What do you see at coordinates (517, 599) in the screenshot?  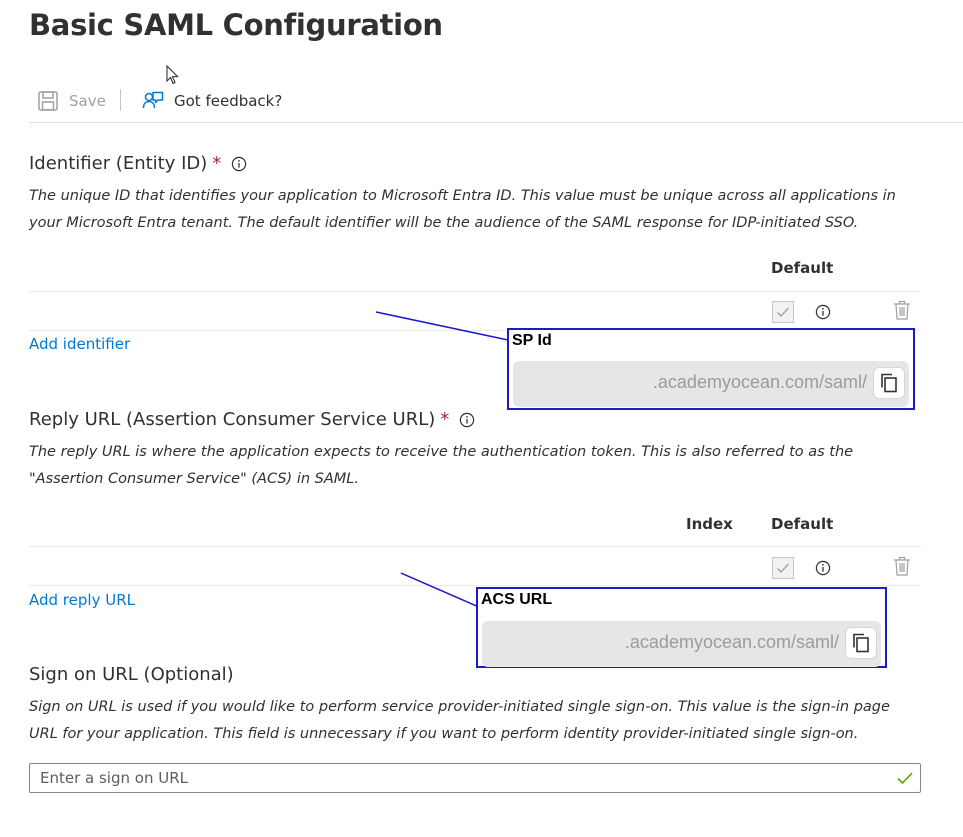 I see `acs-url-label: ACS URL` at bounding box center [517, 599].